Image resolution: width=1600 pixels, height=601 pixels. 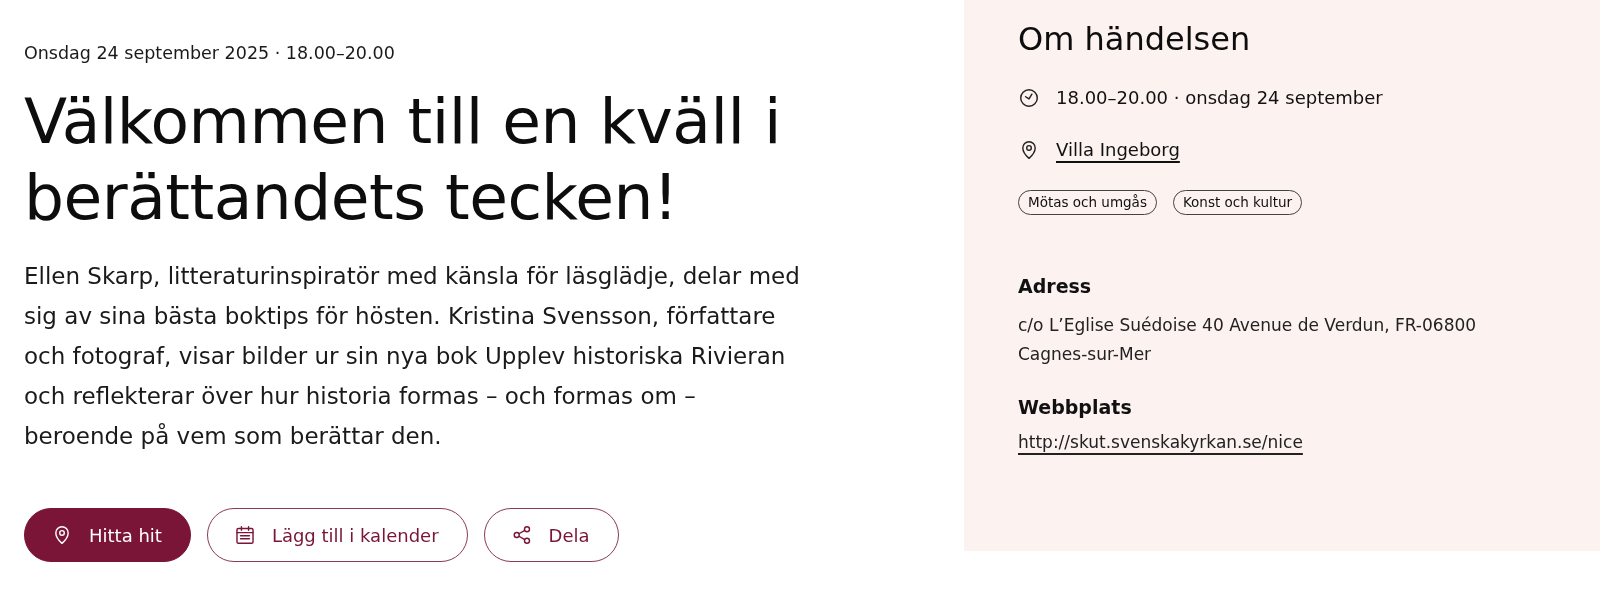 I want to click on website-link: http://skut.svenskakyrkan.se/nice, so click(x=1160, y=442).